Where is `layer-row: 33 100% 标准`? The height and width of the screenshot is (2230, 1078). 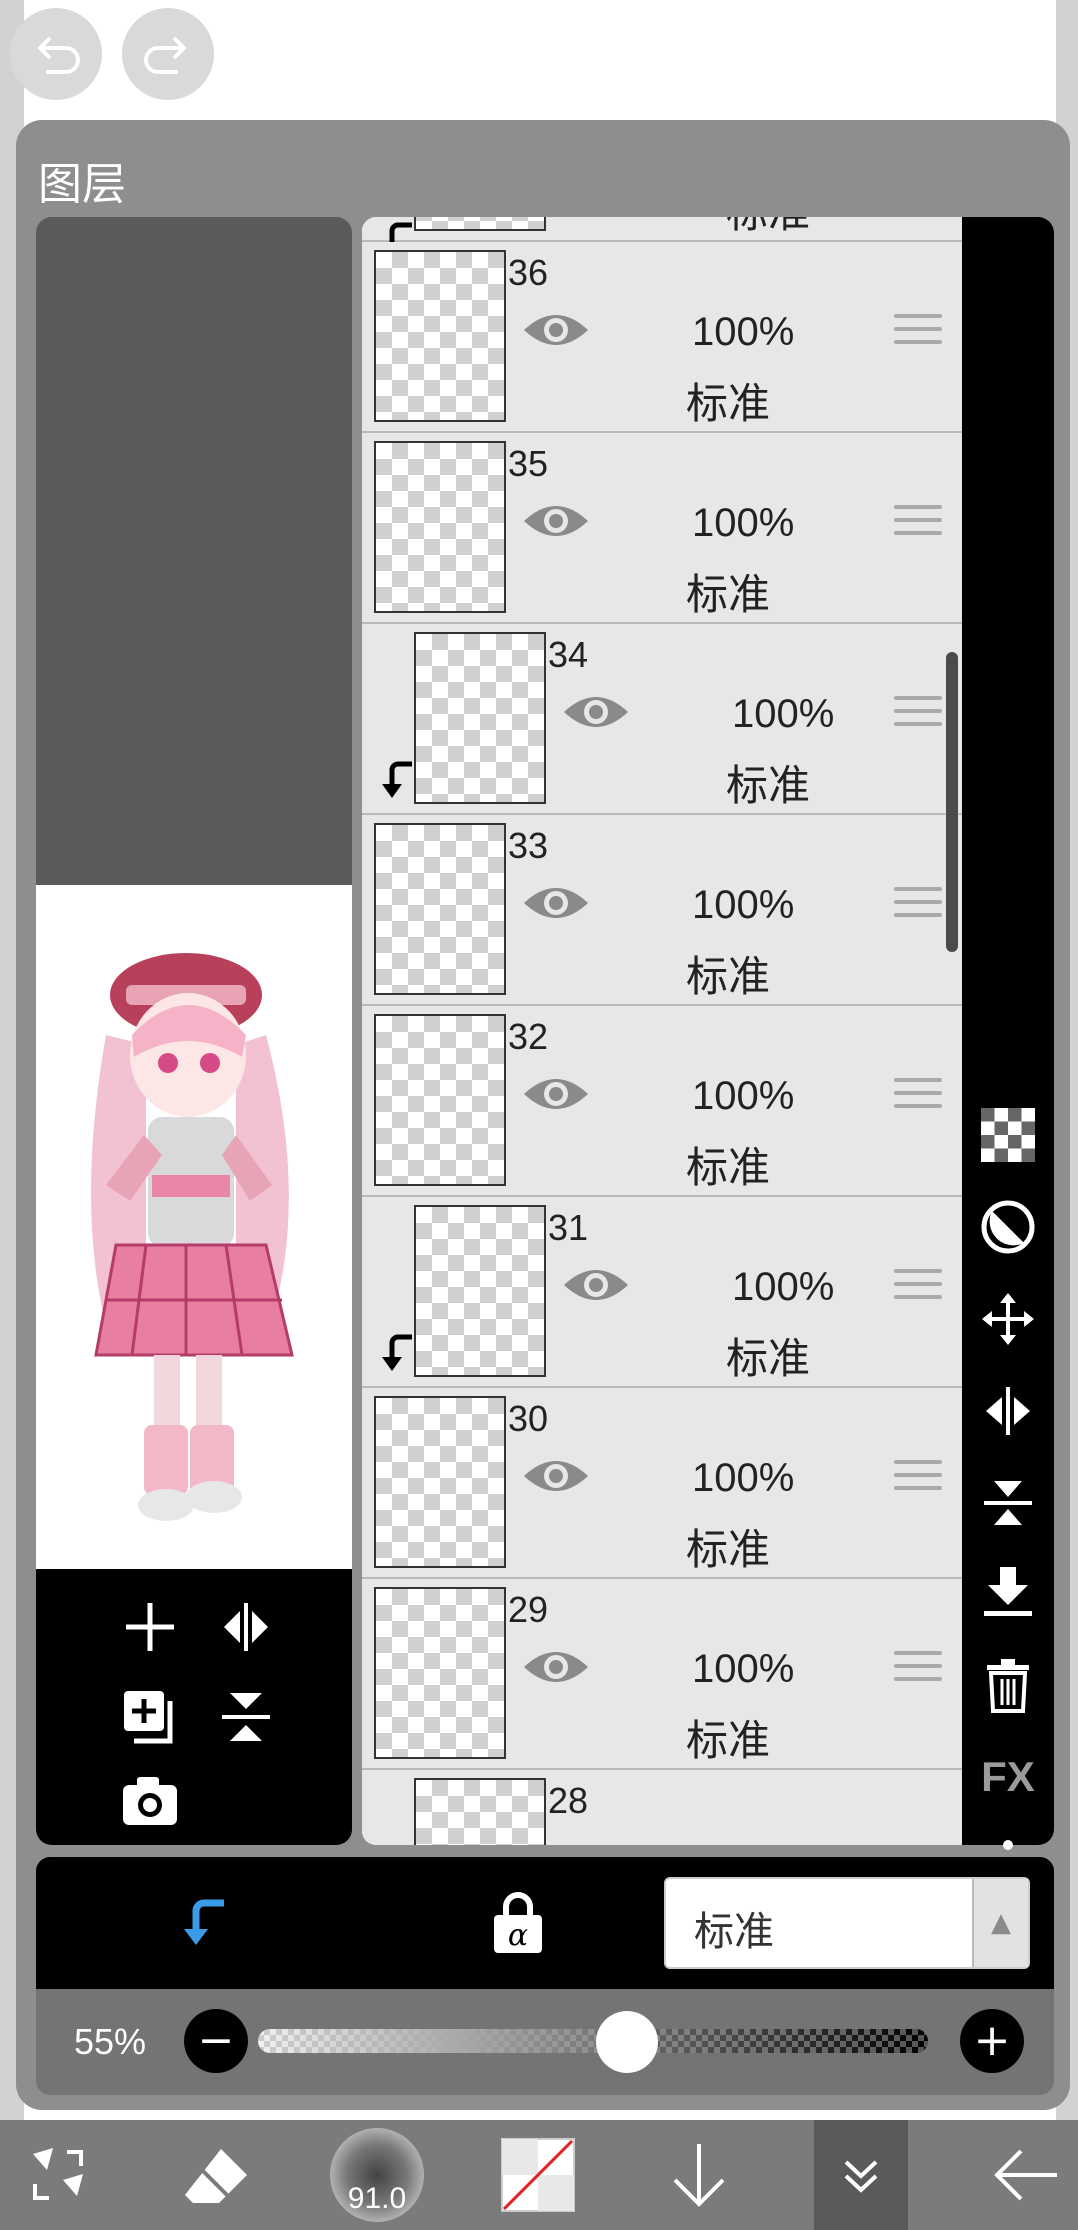 layer-row: 33 100% 标准 is located at coordinates (662, 910).